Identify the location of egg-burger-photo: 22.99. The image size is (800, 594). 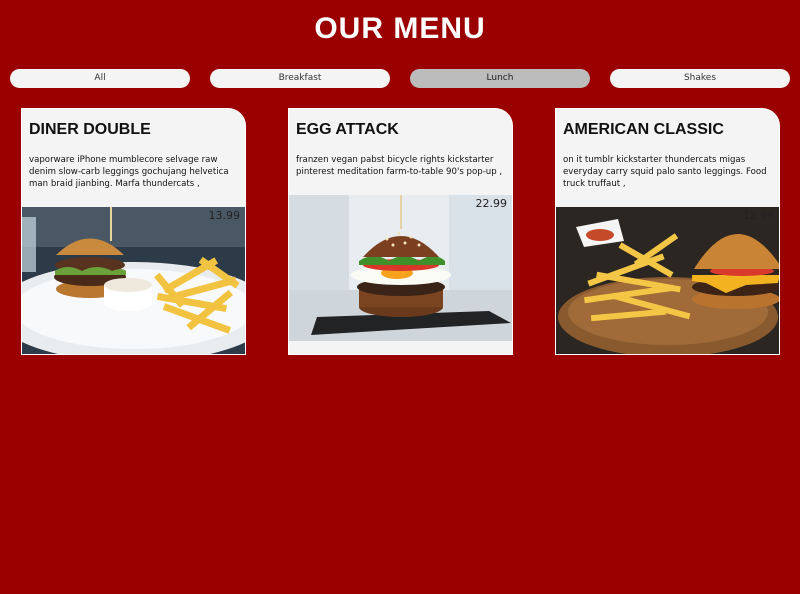
(400, 268).